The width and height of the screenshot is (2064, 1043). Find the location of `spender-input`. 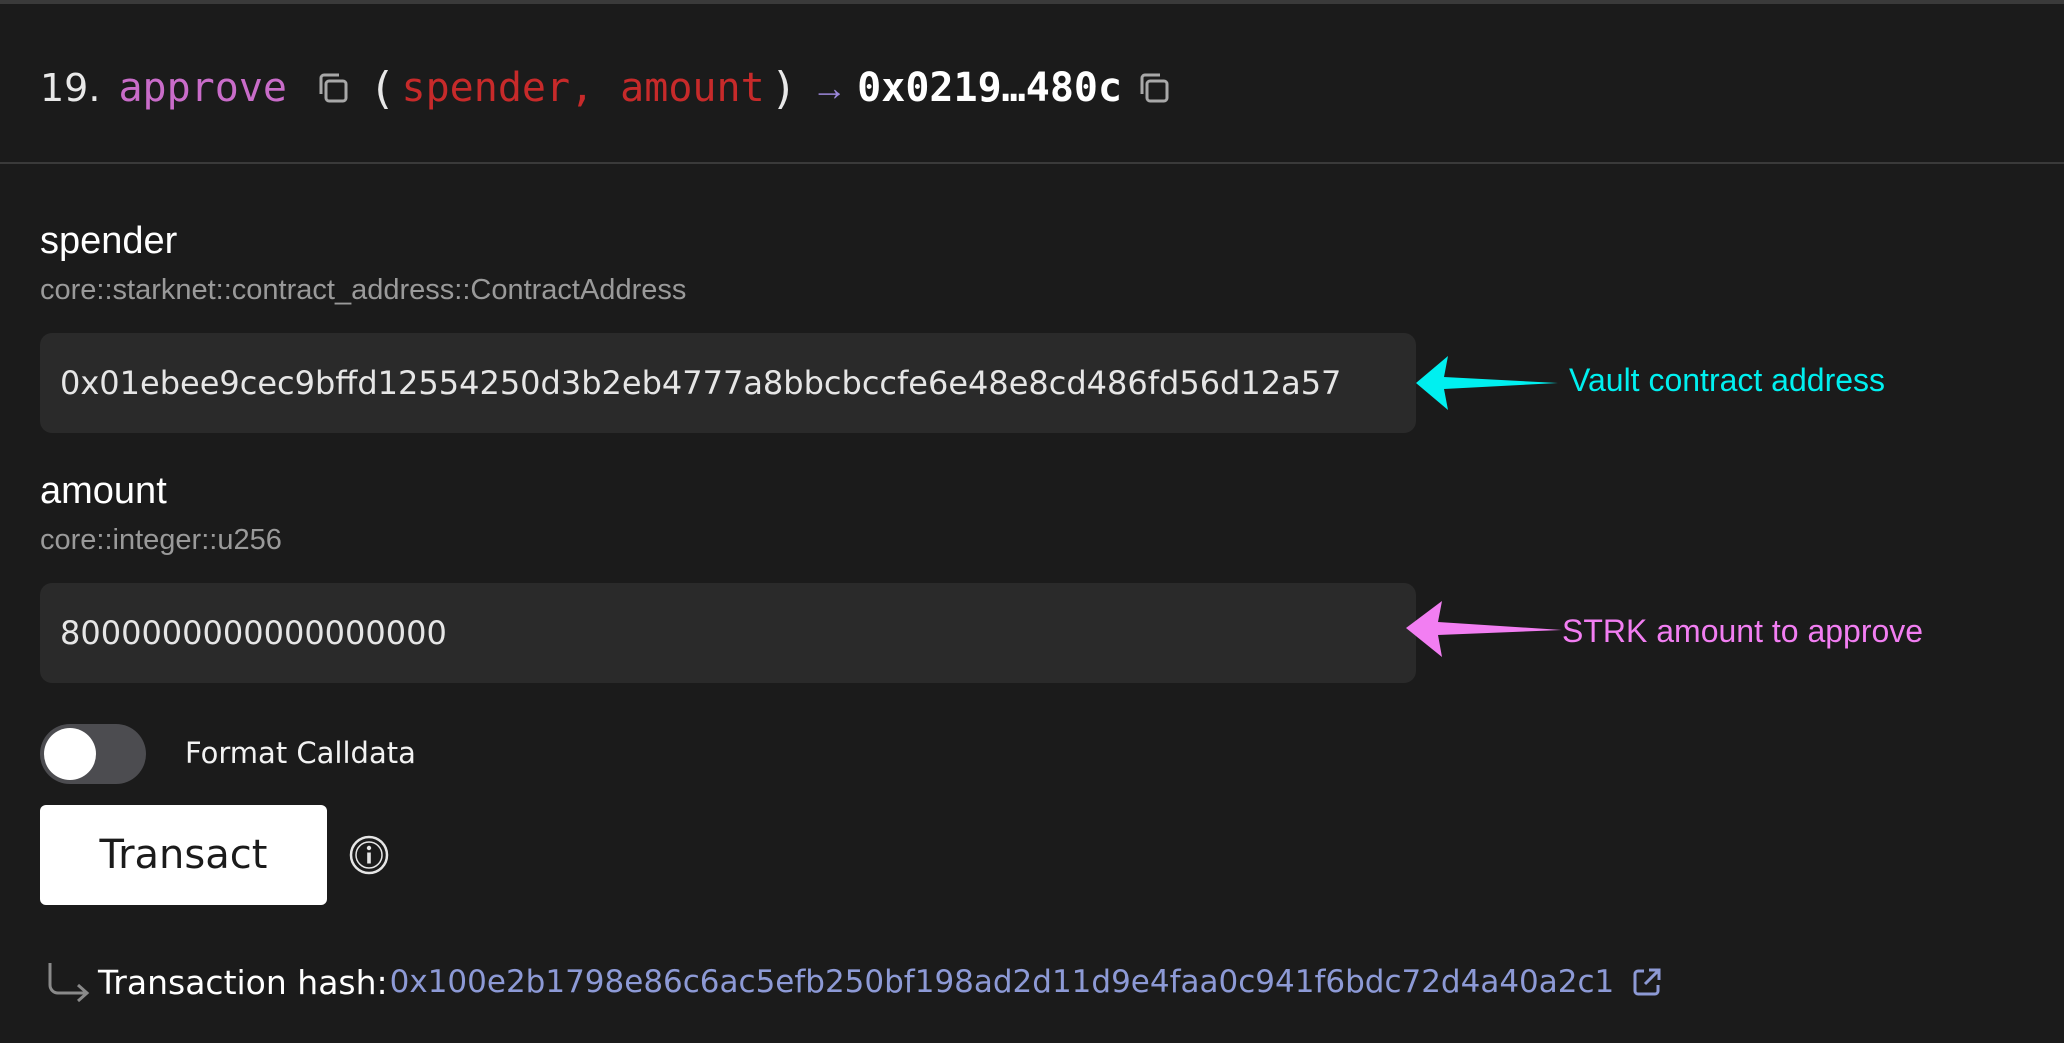

spender-input is located at coordinates (728, 383).